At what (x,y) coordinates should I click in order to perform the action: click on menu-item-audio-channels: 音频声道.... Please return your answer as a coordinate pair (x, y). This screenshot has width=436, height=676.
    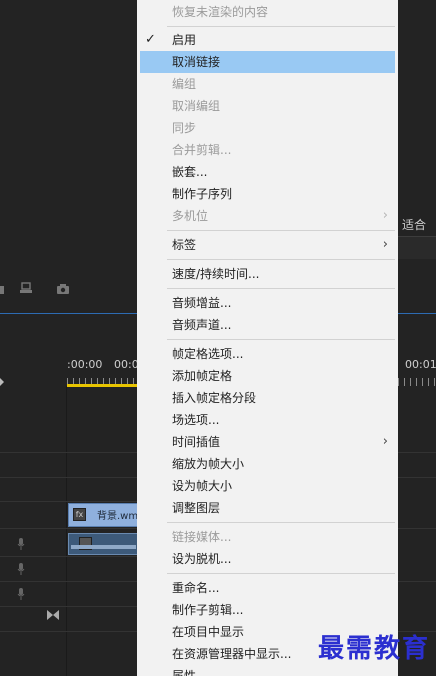
    Looking at the image, I should click on (267, 325).